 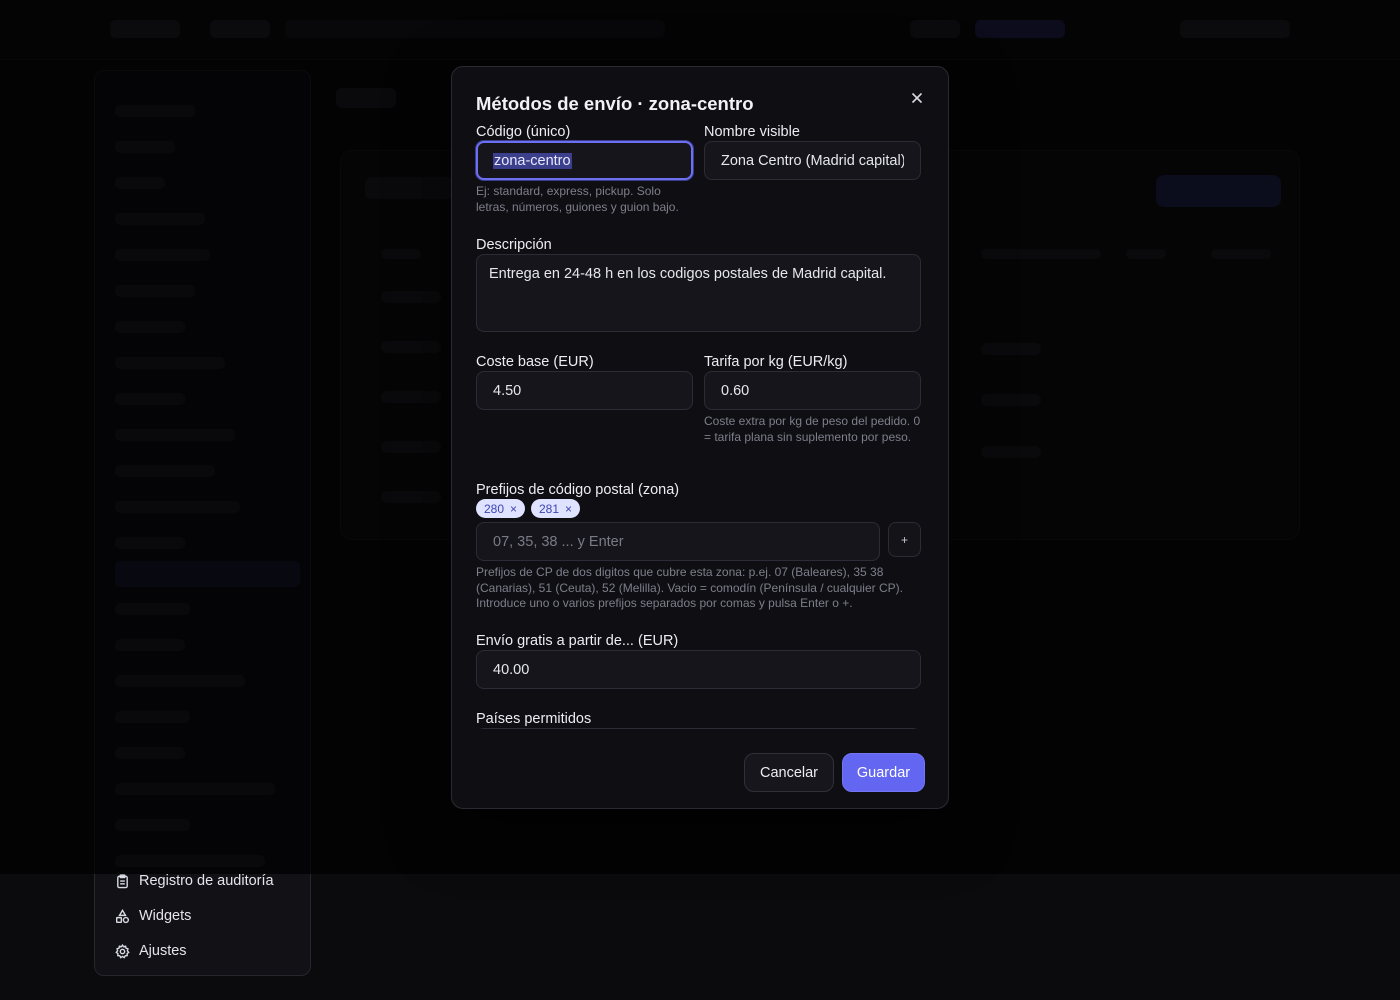 What do you see at coordinates (578, 490) in the screenshot?
I see `postal-prefixes-label: Prefijos de código postal (zona)` at bounding box center [578, 490].